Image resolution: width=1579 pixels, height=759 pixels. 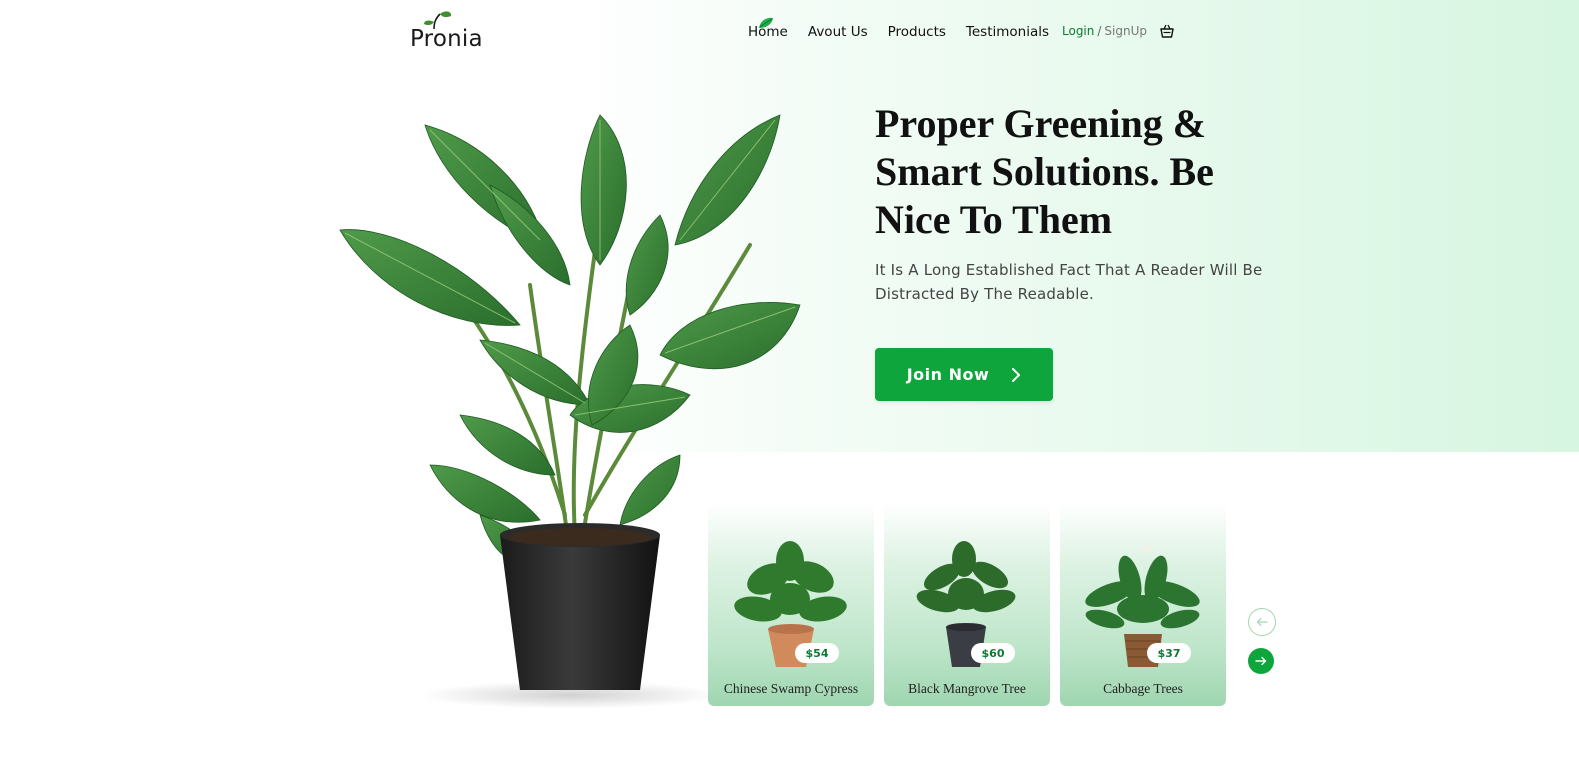 What do you see at coordinates (1143, 688) in the screenshot?
I see `product-name: Cabbage Trees` at bounding box center [1143, 688].